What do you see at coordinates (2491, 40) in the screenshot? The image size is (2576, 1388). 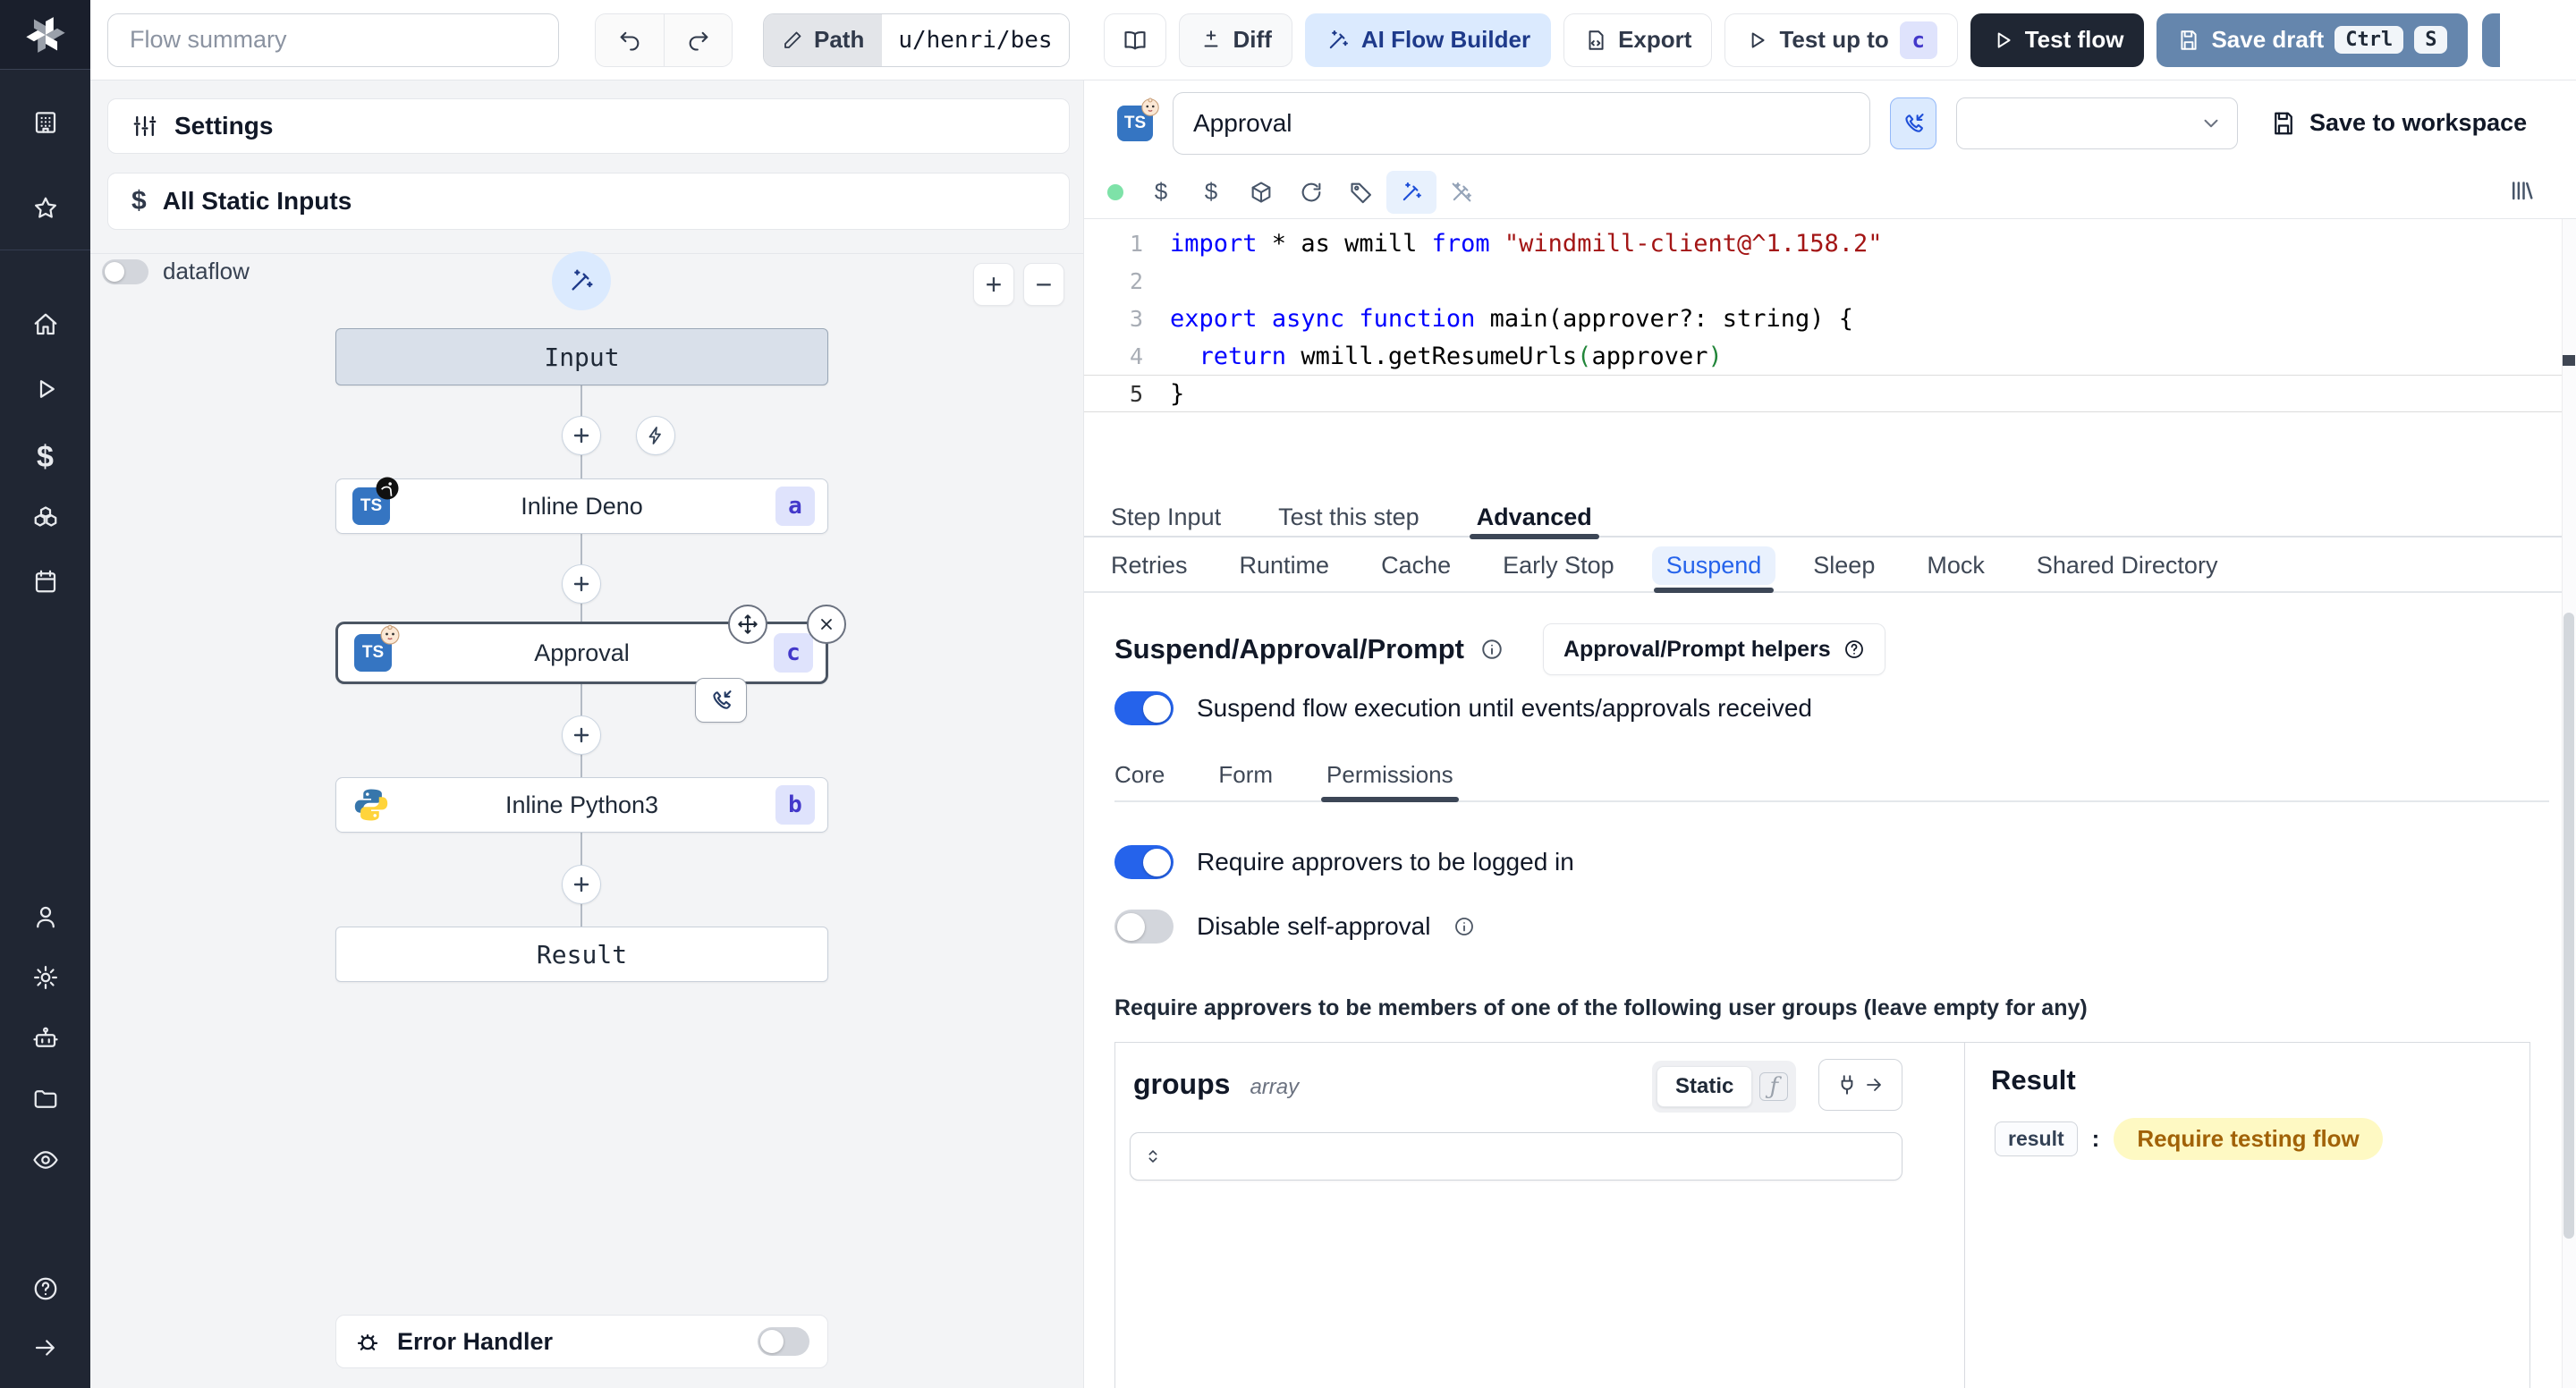 I see `deploy-button-partial` at bounding box center [2491, 40].